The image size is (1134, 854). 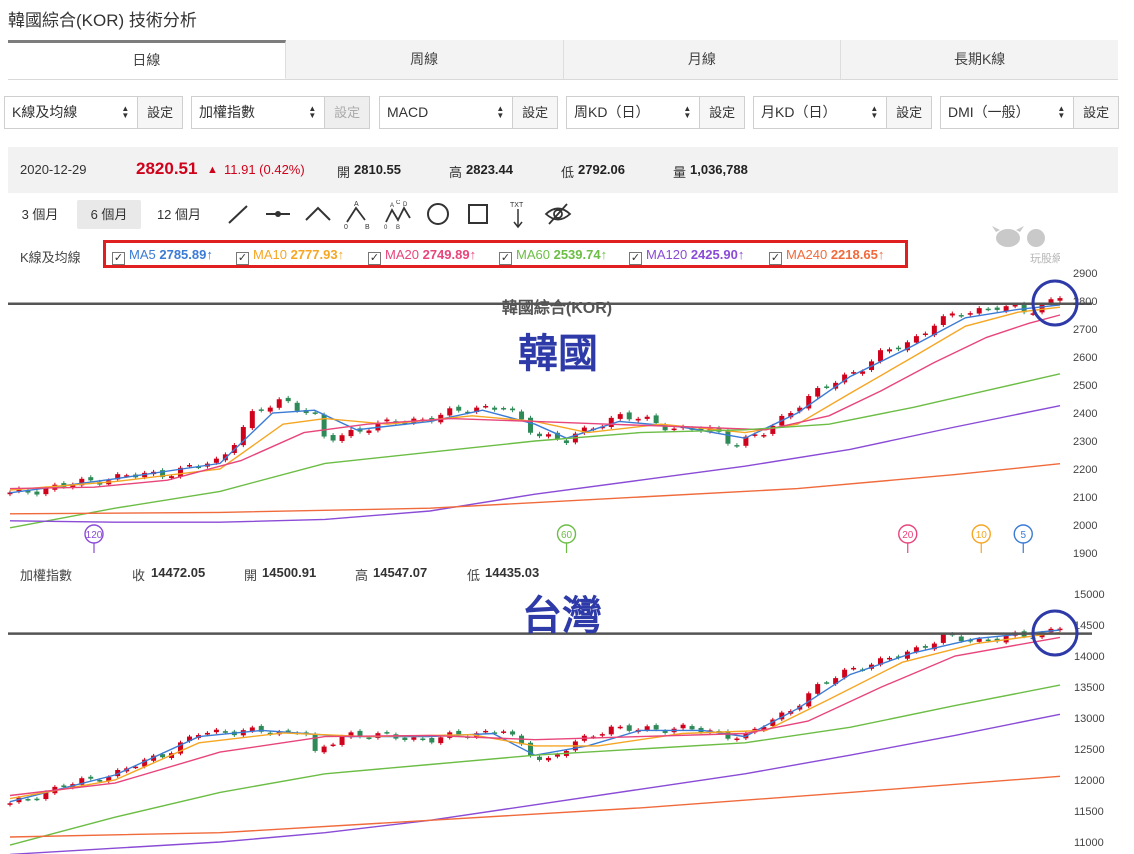 I want to click on dmi-select: DMI（一般） ▲ ▼, so click(x=1008, y=112).